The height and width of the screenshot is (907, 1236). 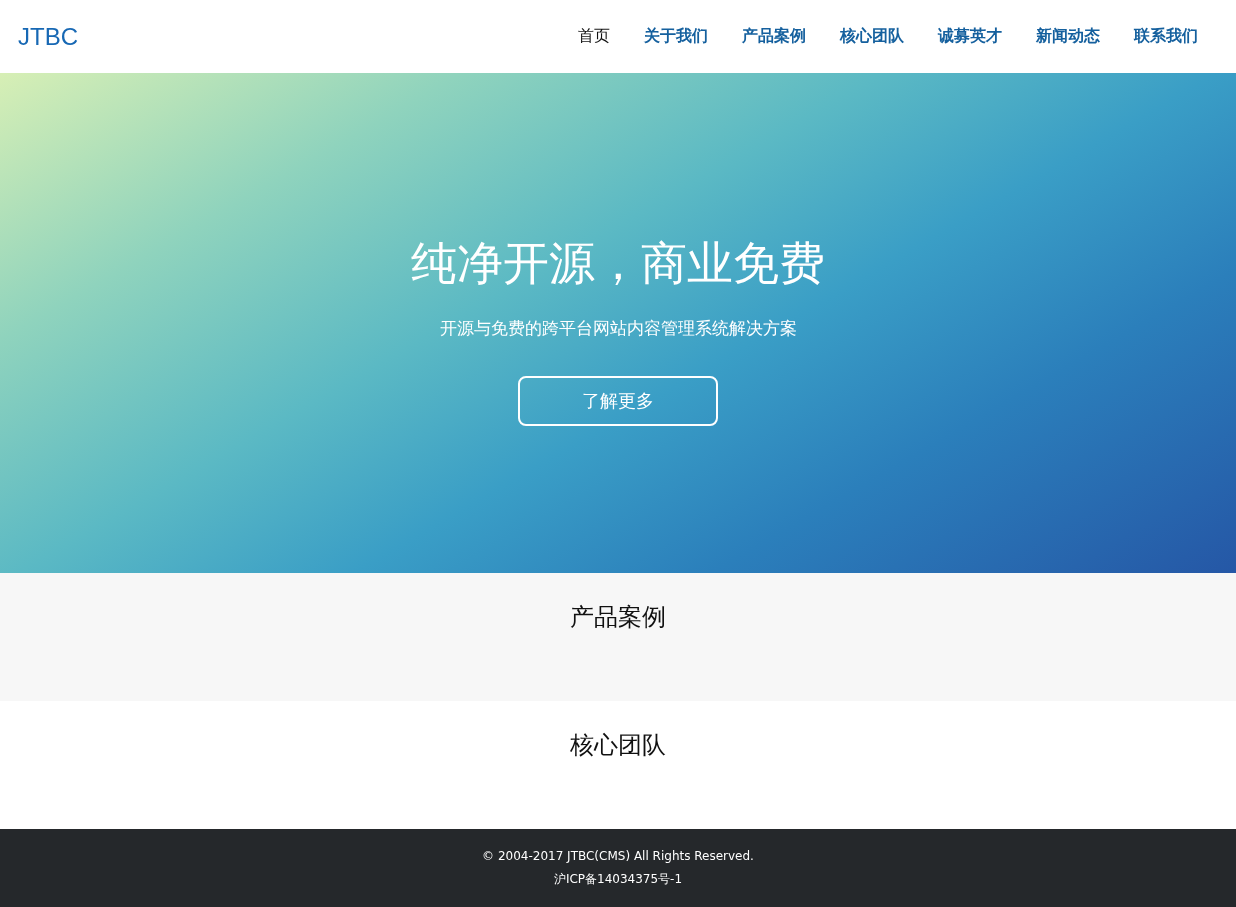 What do you see at coordinates (872, 36) in the screenshot?
I see `nav-link: 核心团队` at bounding box center [872, 36].